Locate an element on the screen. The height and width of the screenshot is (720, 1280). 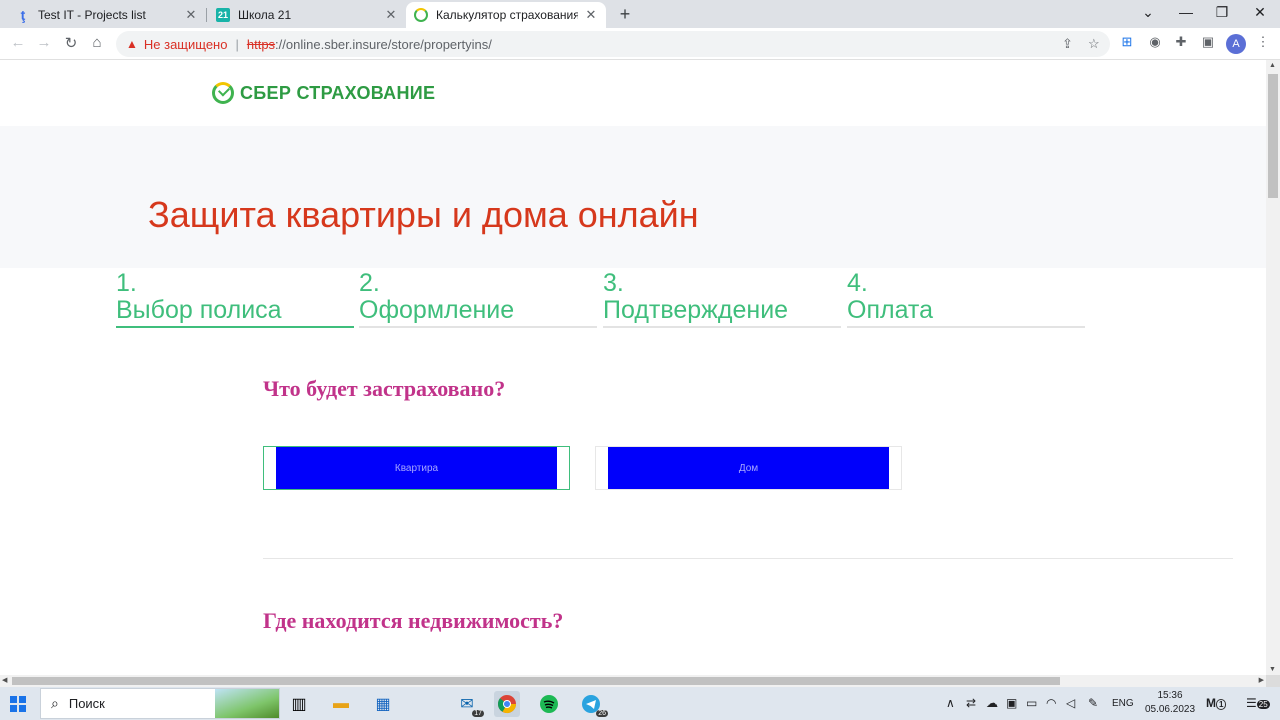
option-apartment-label: Квартира is located at coordinates (416, 468).